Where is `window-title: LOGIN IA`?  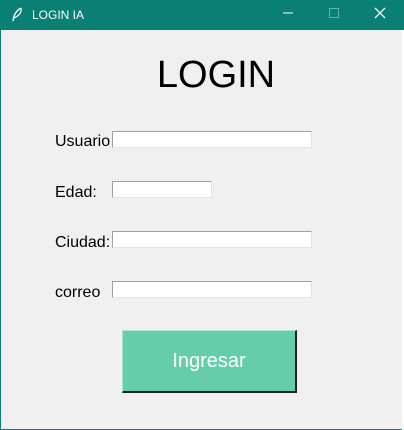 window-title: LOGIN IA is located at coordinates (58, 15).